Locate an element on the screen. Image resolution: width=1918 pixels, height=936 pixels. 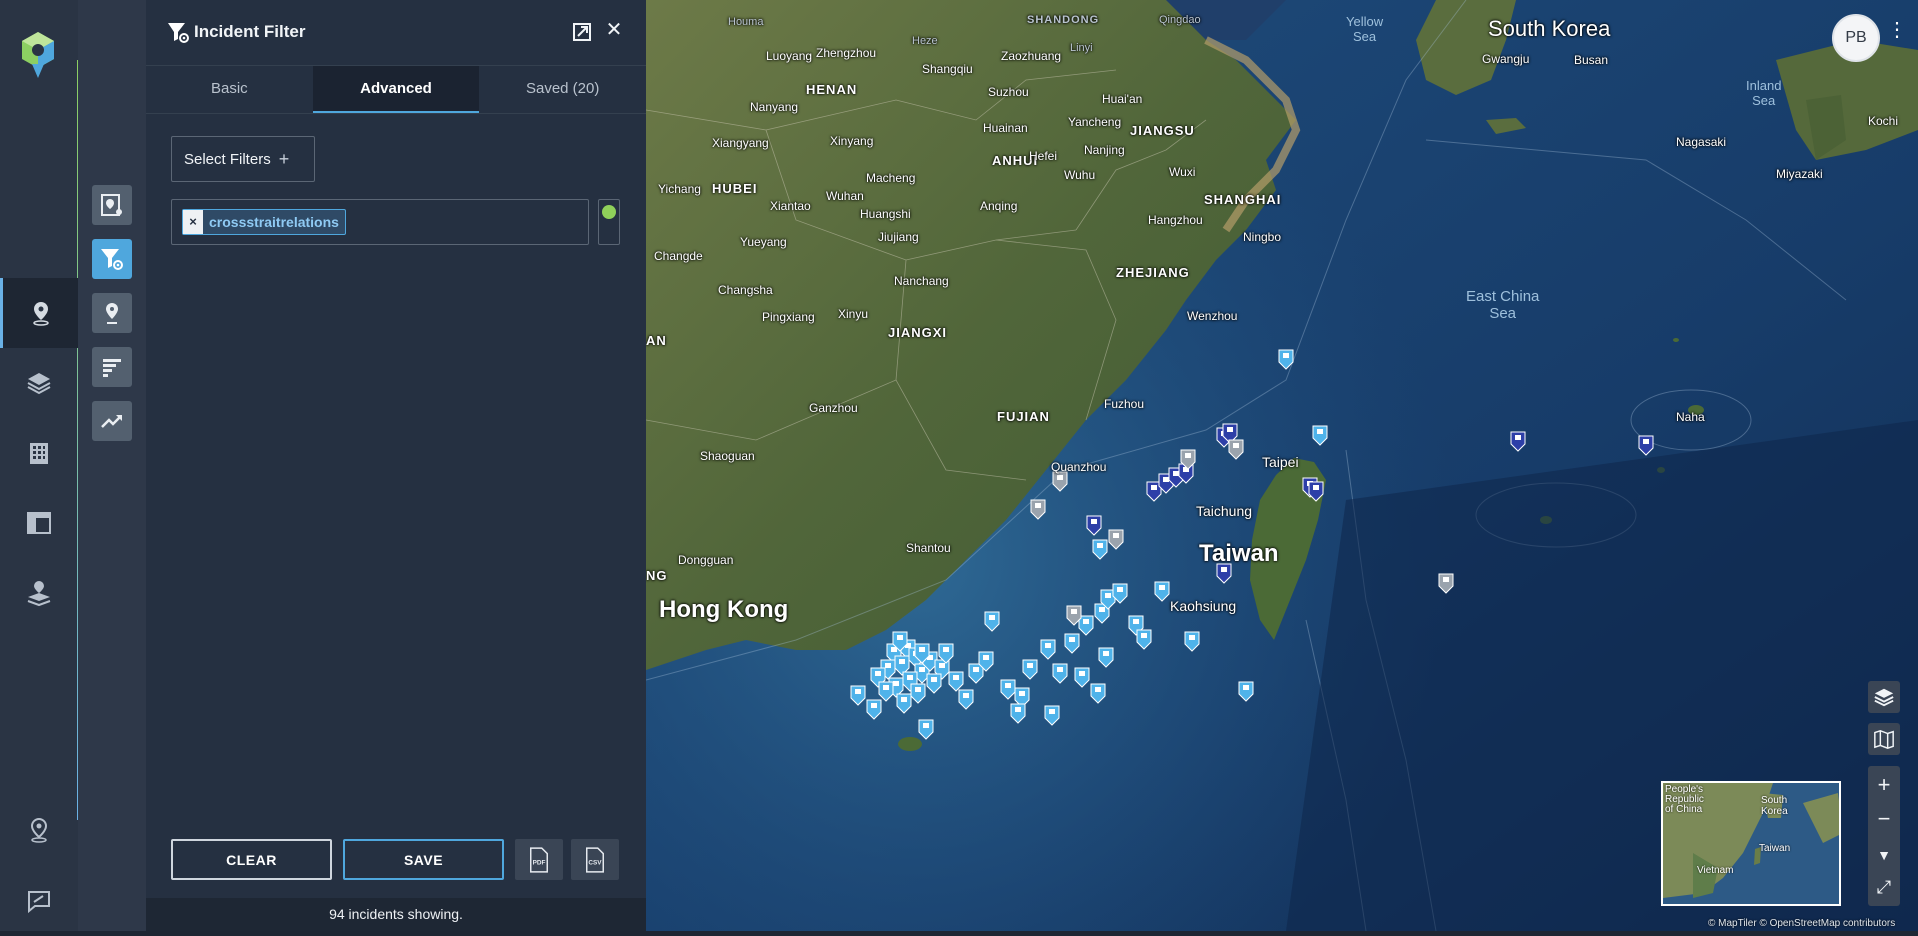
clear-button: CLEAR is located at coordinates (251, 859).